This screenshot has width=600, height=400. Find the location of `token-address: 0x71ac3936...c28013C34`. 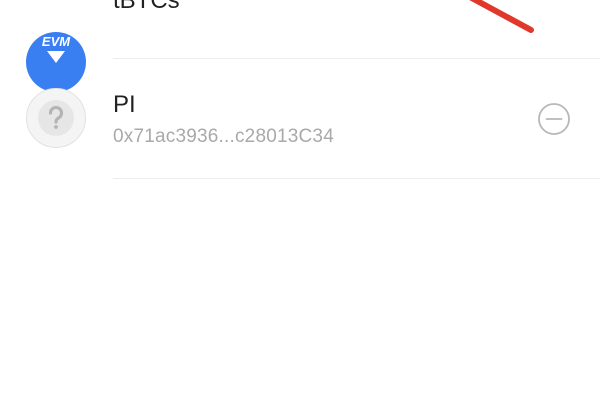

token-address: 0x71ac3936...c28013C34 is located at coordinates (223, 136).